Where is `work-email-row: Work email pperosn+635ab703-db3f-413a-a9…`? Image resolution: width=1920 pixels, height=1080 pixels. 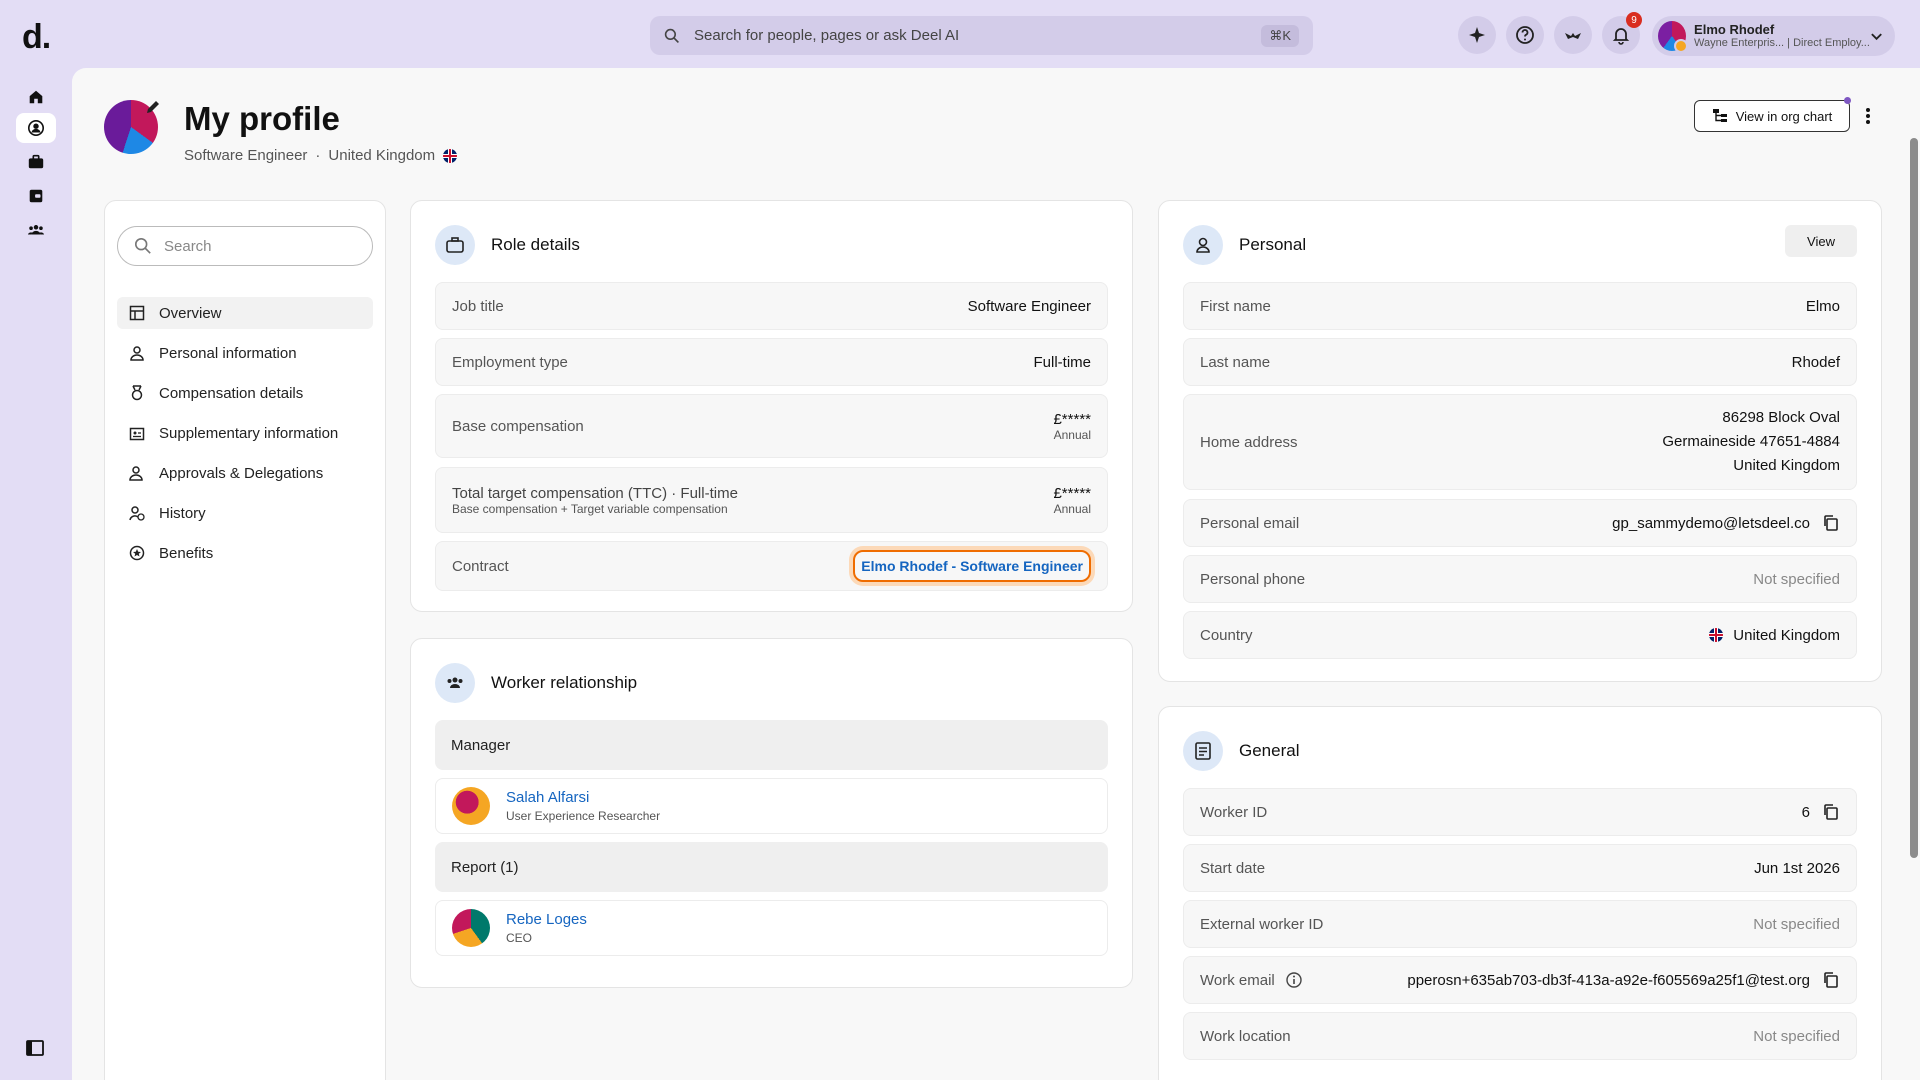 work-email-row: Work email pperosn+635ab703-db3f-413a-a9… is located at coordinates (1520, 980).